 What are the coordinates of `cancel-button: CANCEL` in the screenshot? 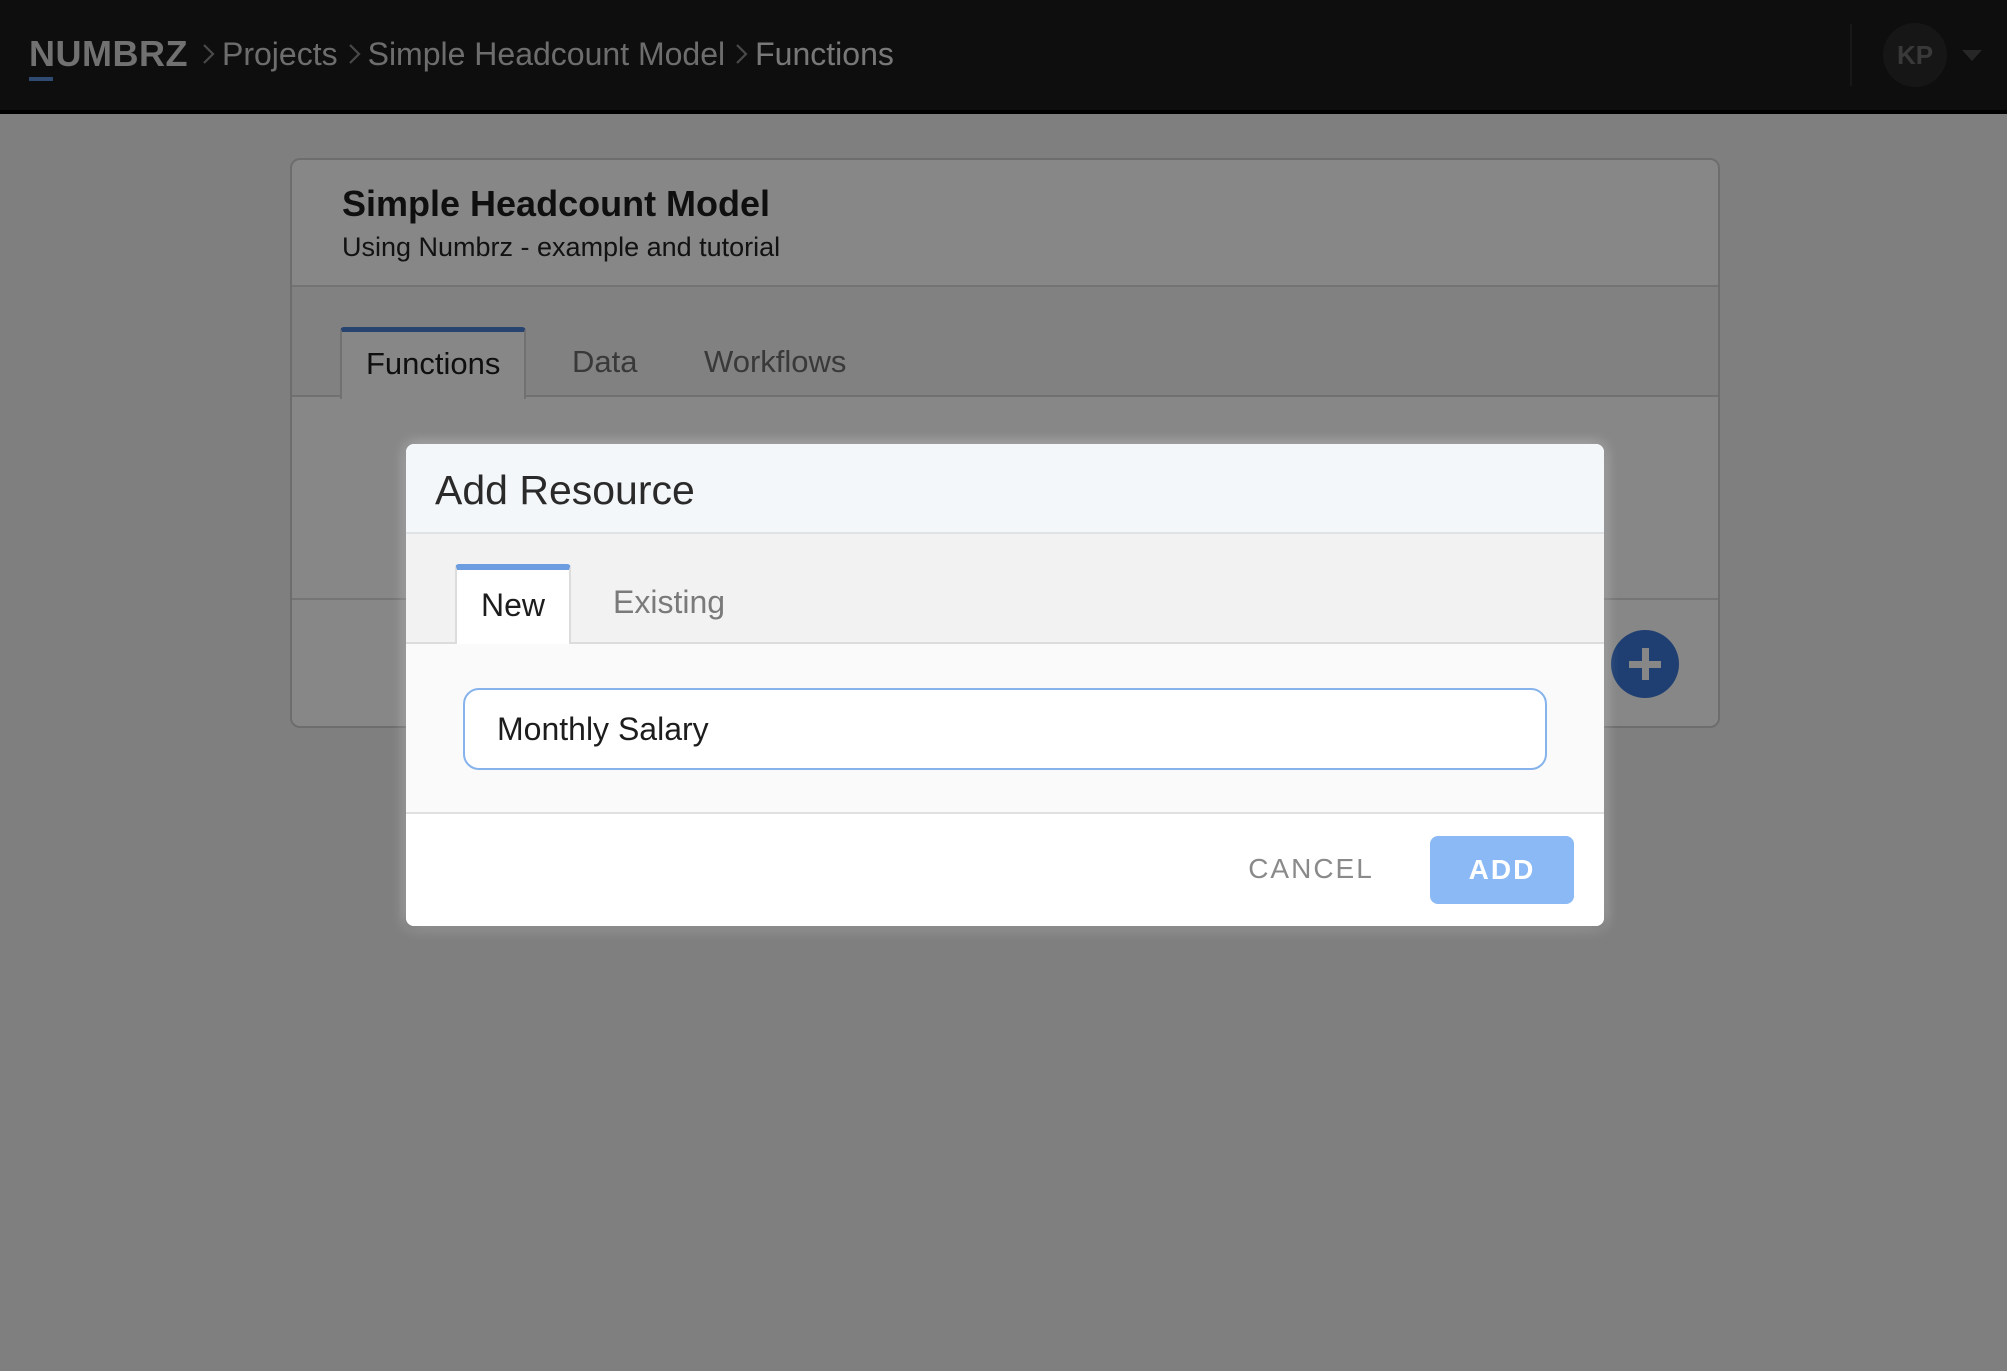 It's located at (1311, 869).